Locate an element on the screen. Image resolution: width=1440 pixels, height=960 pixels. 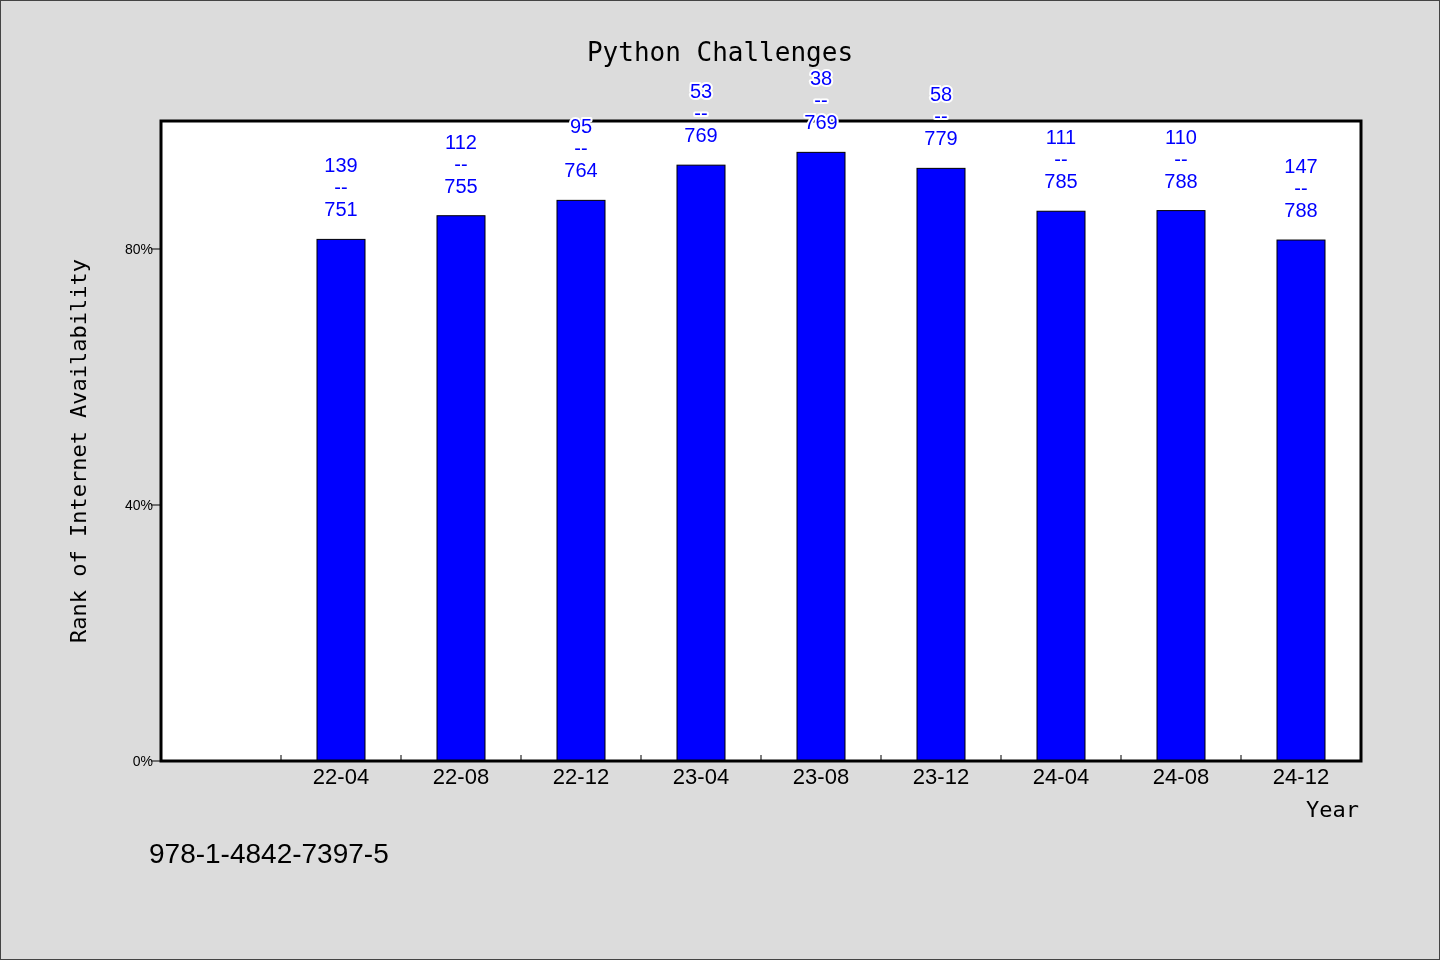
y-tick-label: 80% is located at coordinates (138, 249).